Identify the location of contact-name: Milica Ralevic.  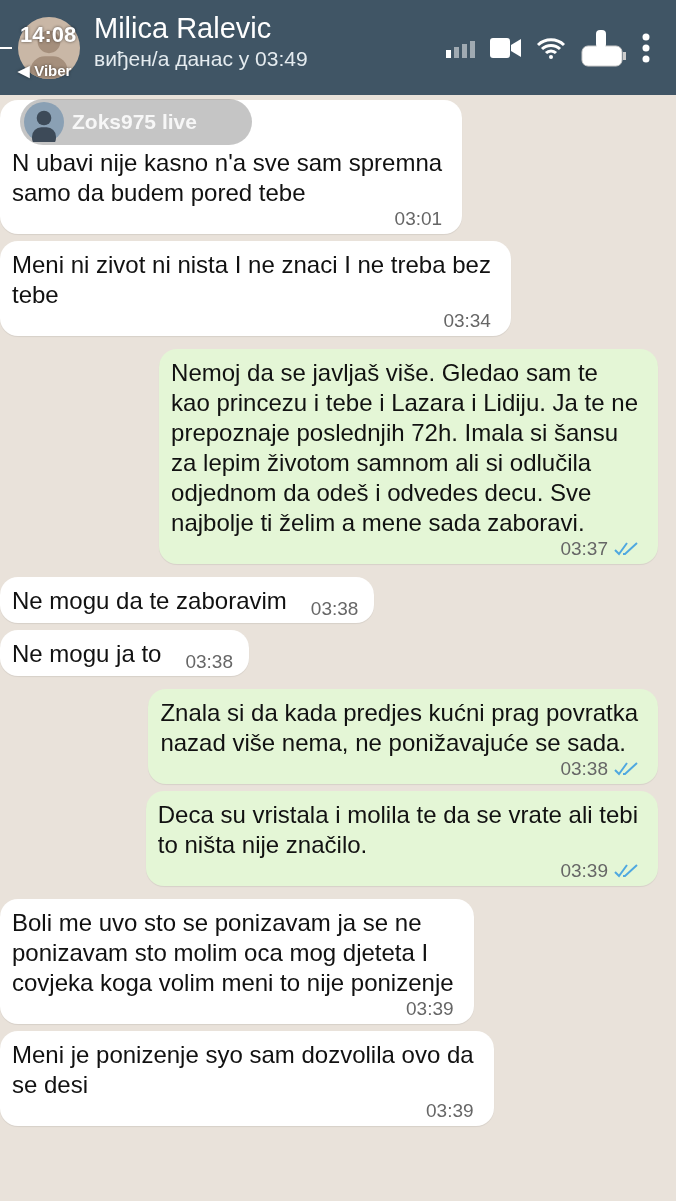
(183, 28).